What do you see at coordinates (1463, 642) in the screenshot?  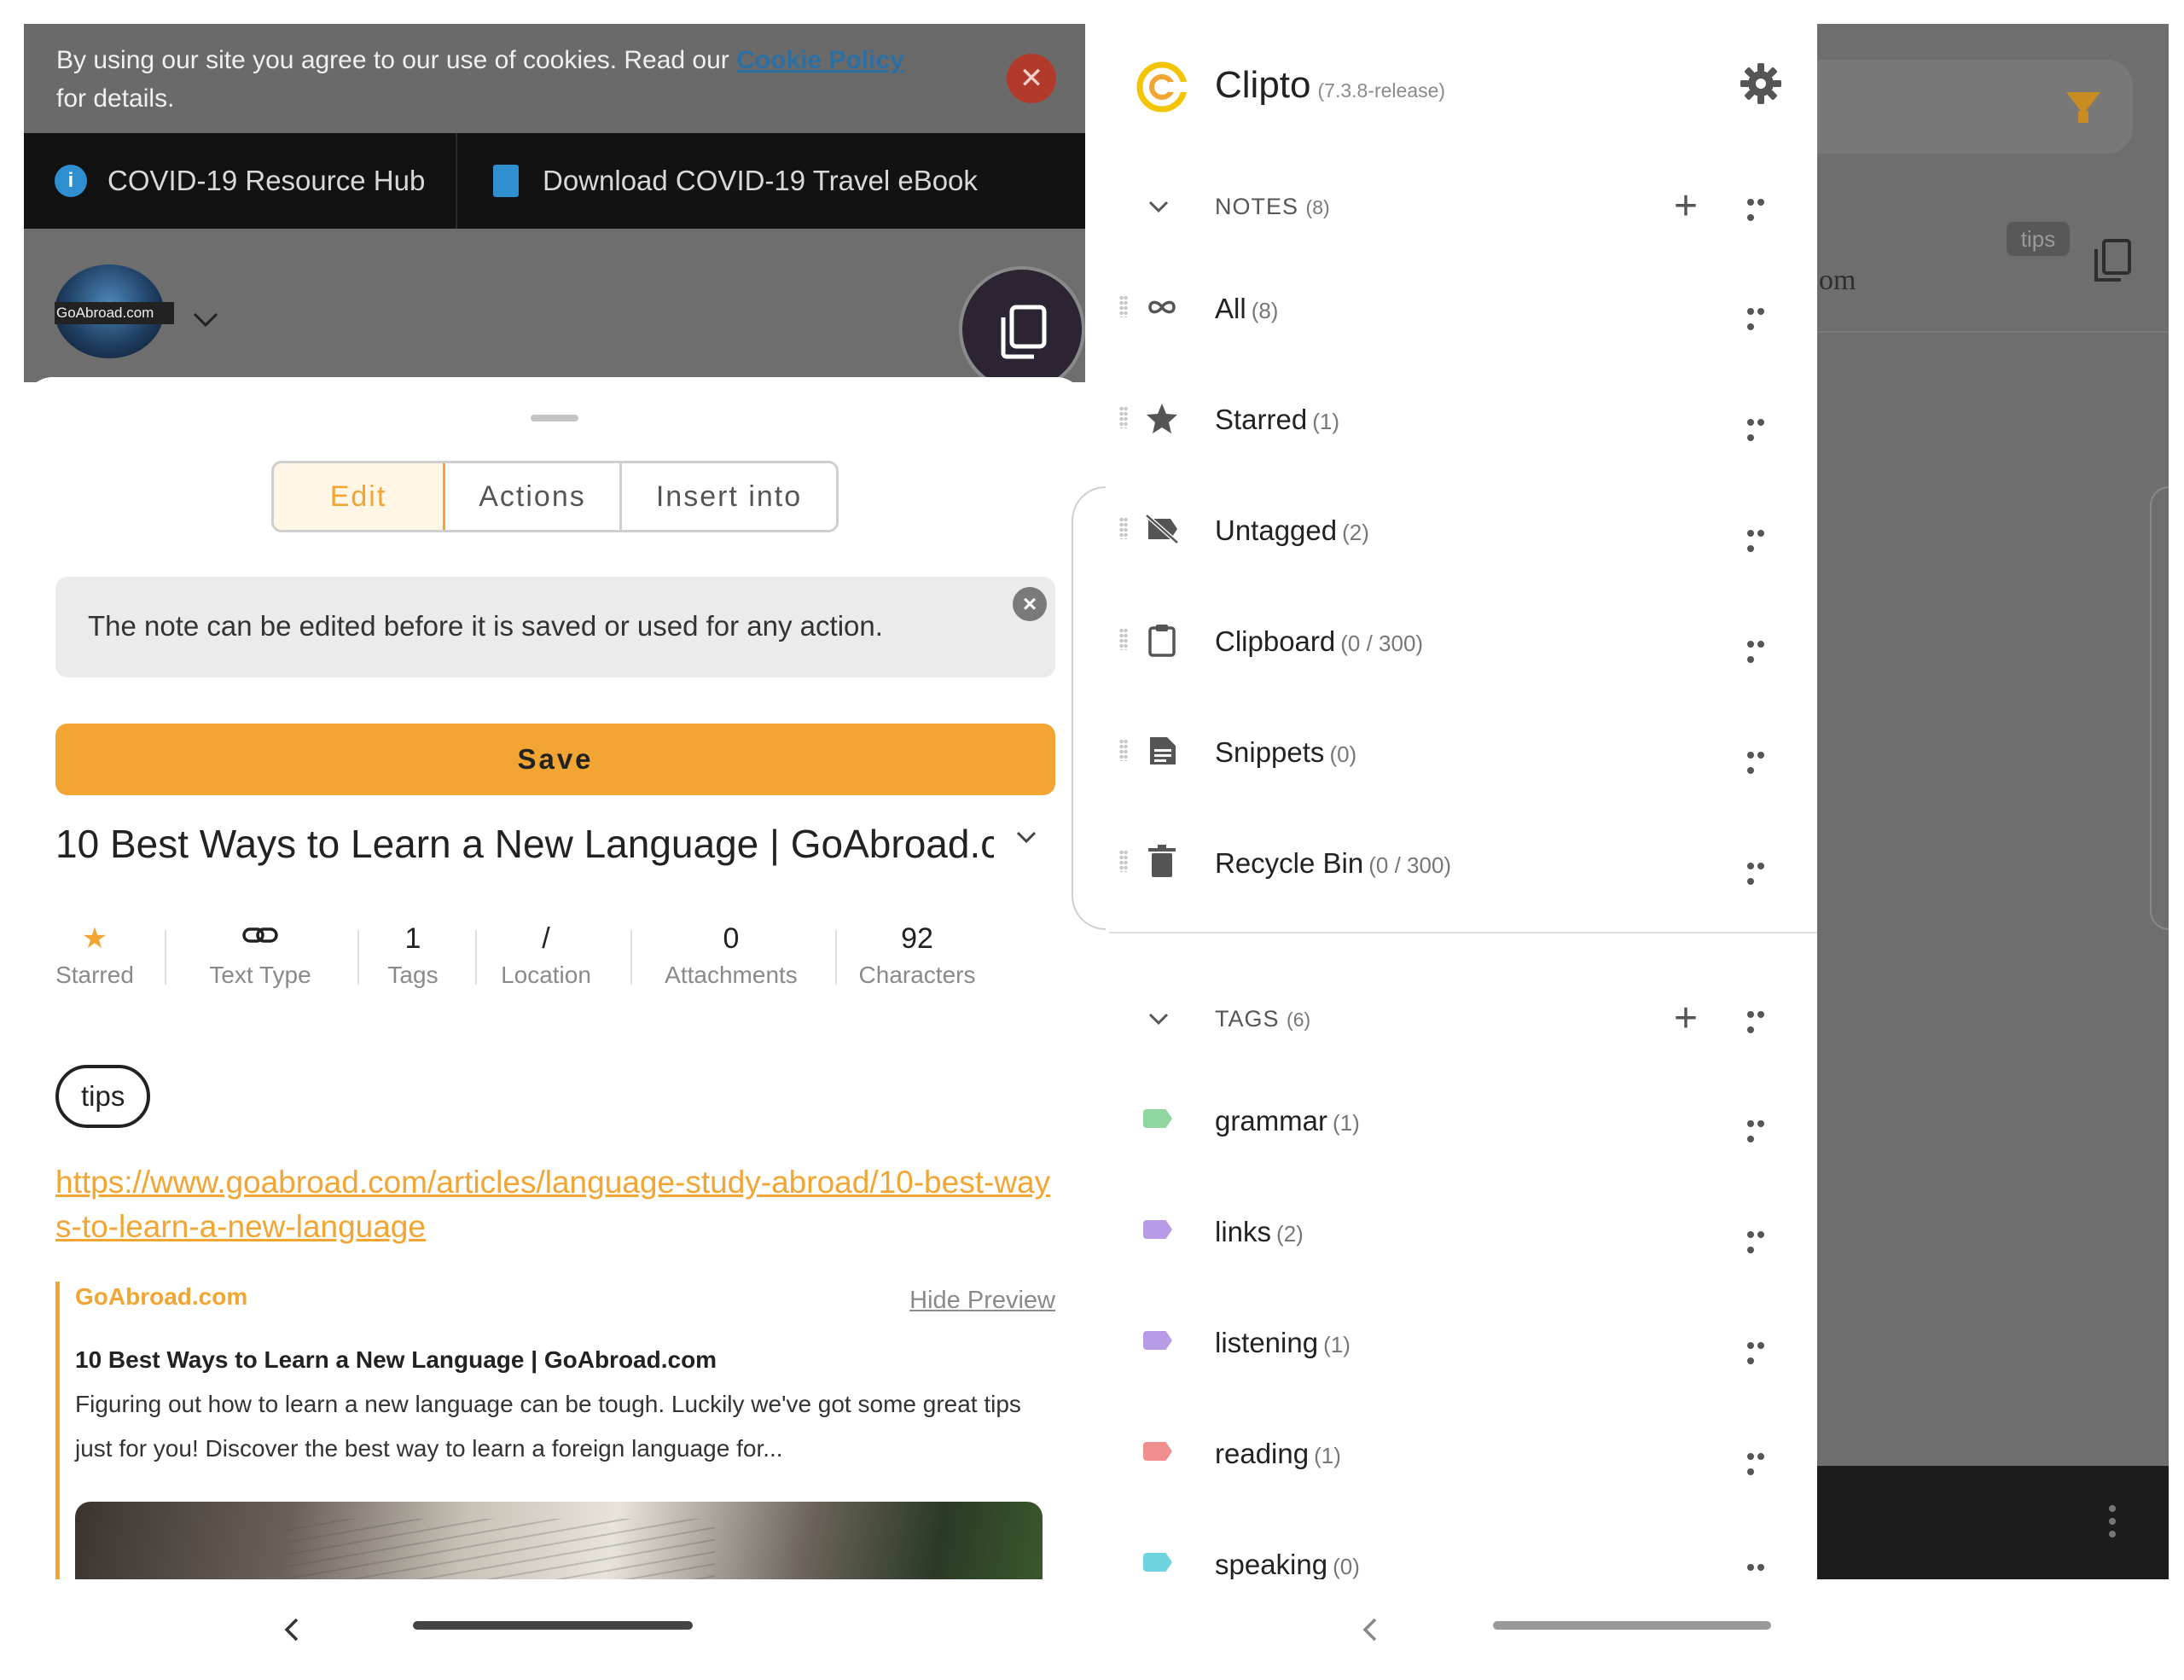 I see `drawer-item-clipboard: Clipboard (0 / 300)` at bounding box center [1463, 642].